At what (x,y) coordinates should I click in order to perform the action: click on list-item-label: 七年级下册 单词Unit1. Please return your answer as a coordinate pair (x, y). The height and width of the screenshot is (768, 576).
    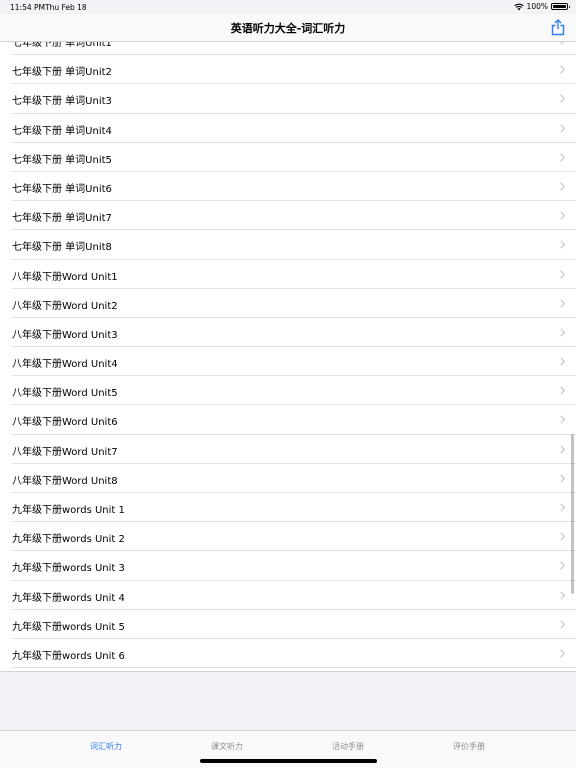
    Looking at the image, I should click on (62, 45).